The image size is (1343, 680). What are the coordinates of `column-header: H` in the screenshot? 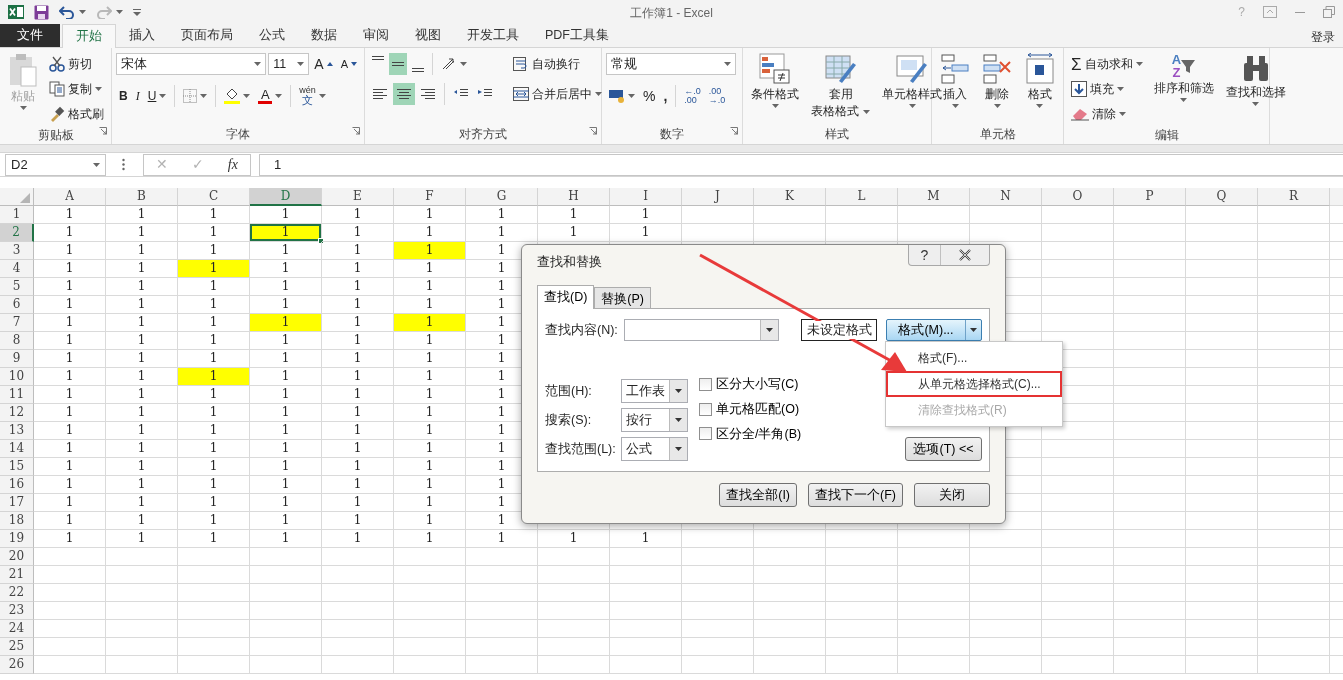 It's located at (574, 197).